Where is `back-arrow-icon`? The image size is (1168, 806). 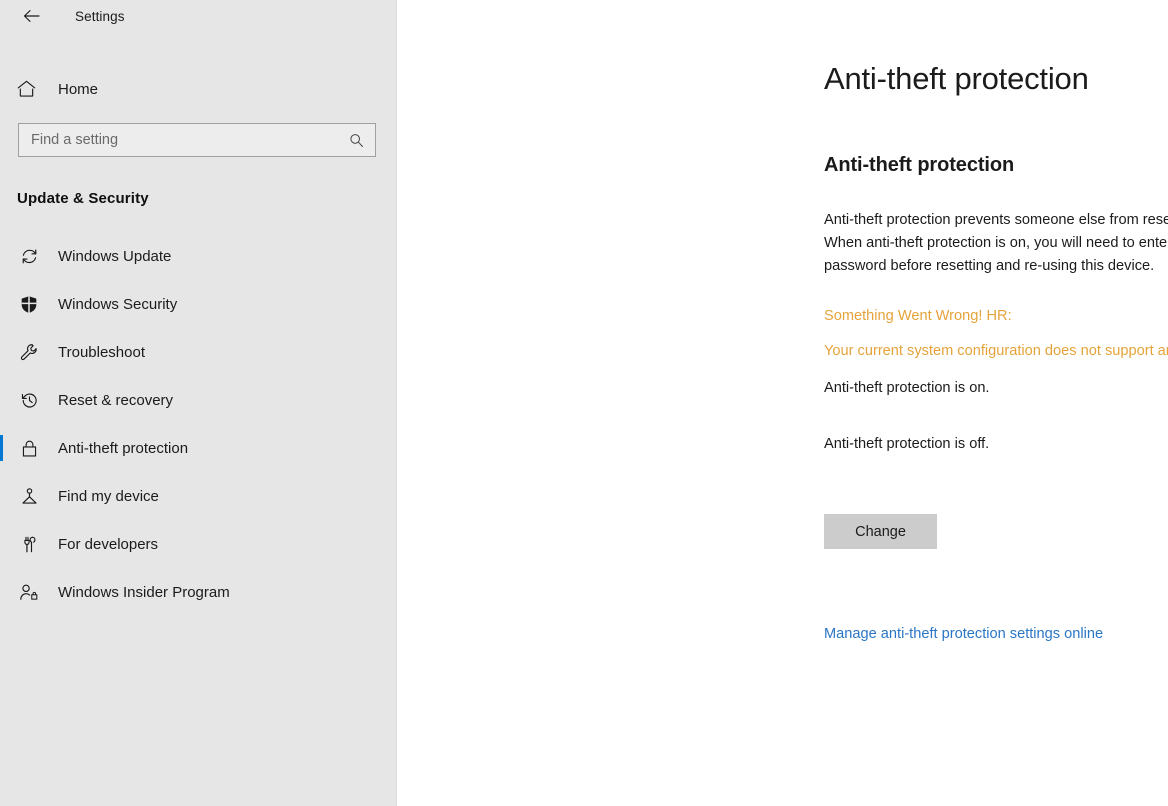 back-arrow-icon is located at coordinates (31, 16).